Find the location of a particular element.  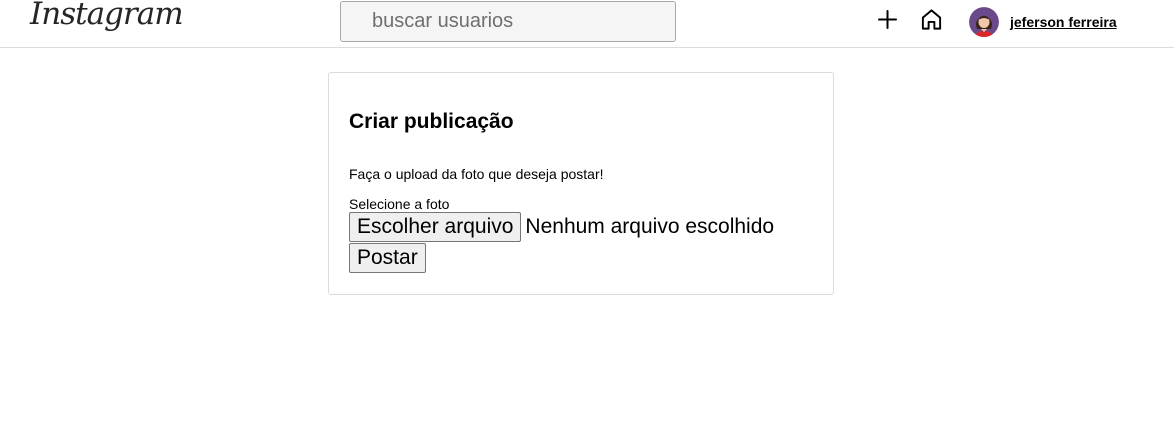

plus-icon is located at coordinates (887, 19).